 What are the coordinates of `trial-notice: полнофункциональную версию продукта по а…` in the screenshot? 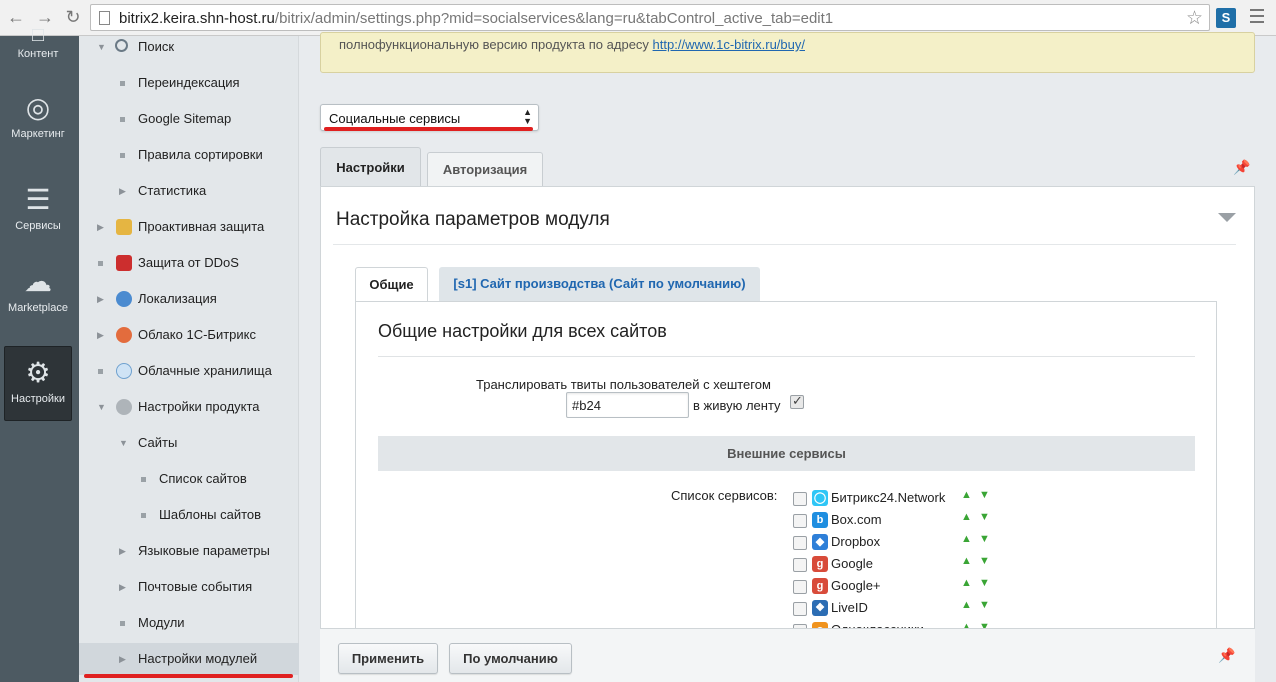 It's located at (787, 52).